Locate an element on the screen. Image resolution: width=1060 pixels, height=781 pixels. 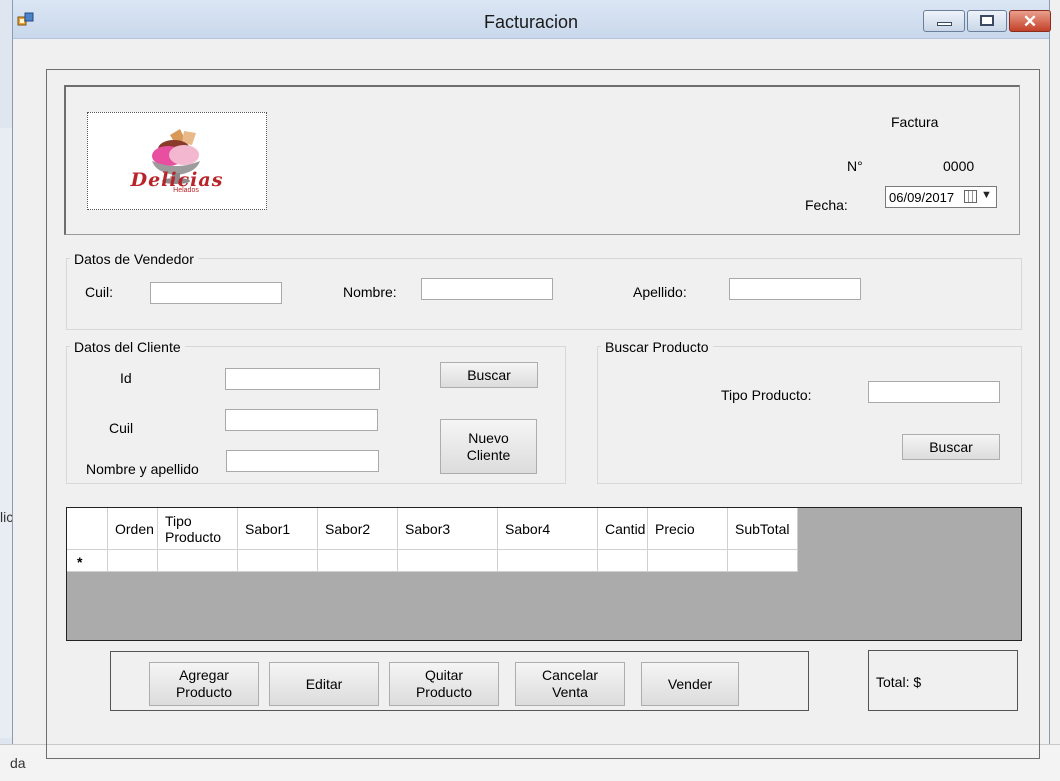
cliente-group-title: Datos del Cliente is located at coordinates (127, 347).